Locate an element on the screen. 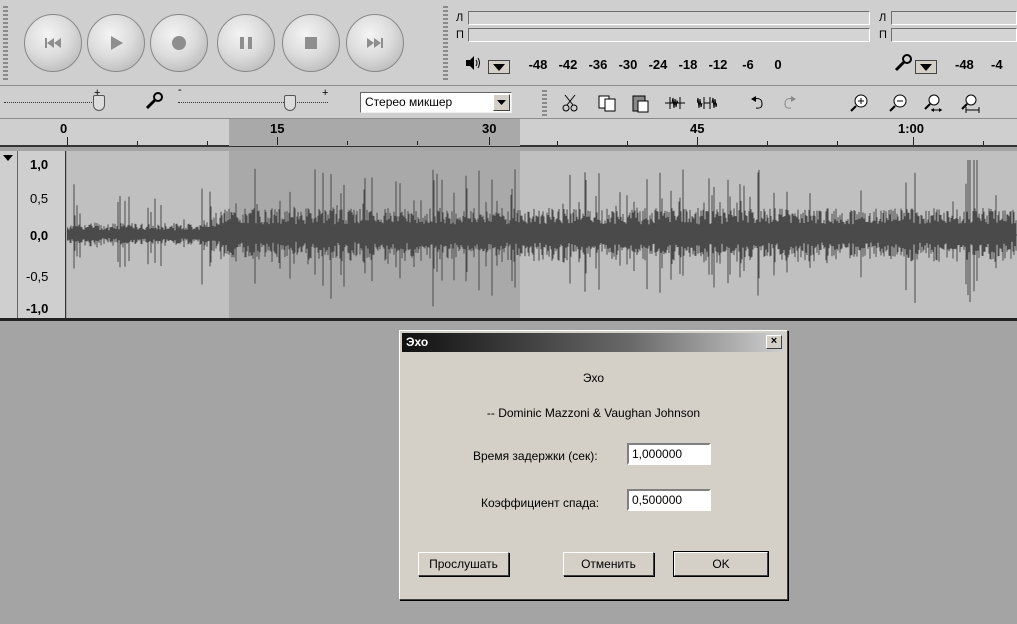  output-volume-thumb is located at coordinates (99, 103).